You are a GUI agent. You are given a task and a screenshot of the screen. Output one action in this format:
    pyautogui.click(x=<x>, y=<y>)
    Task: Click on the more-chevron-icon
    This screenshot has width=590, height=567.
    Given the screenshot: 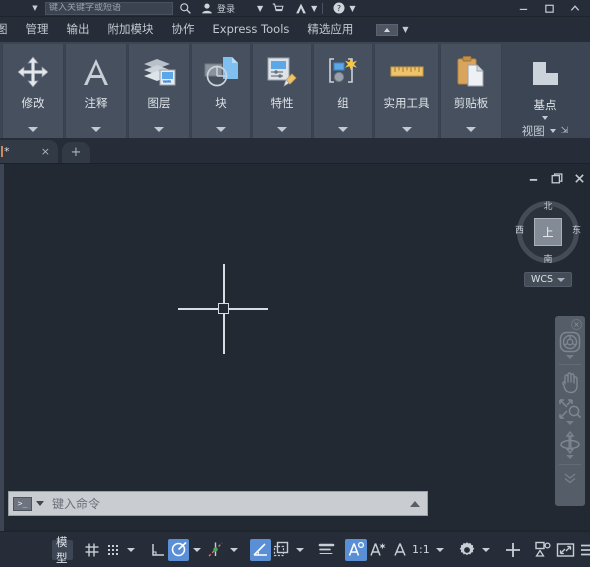 What is the action you would take?
    pyautogui.click(x=570, y=478)
    